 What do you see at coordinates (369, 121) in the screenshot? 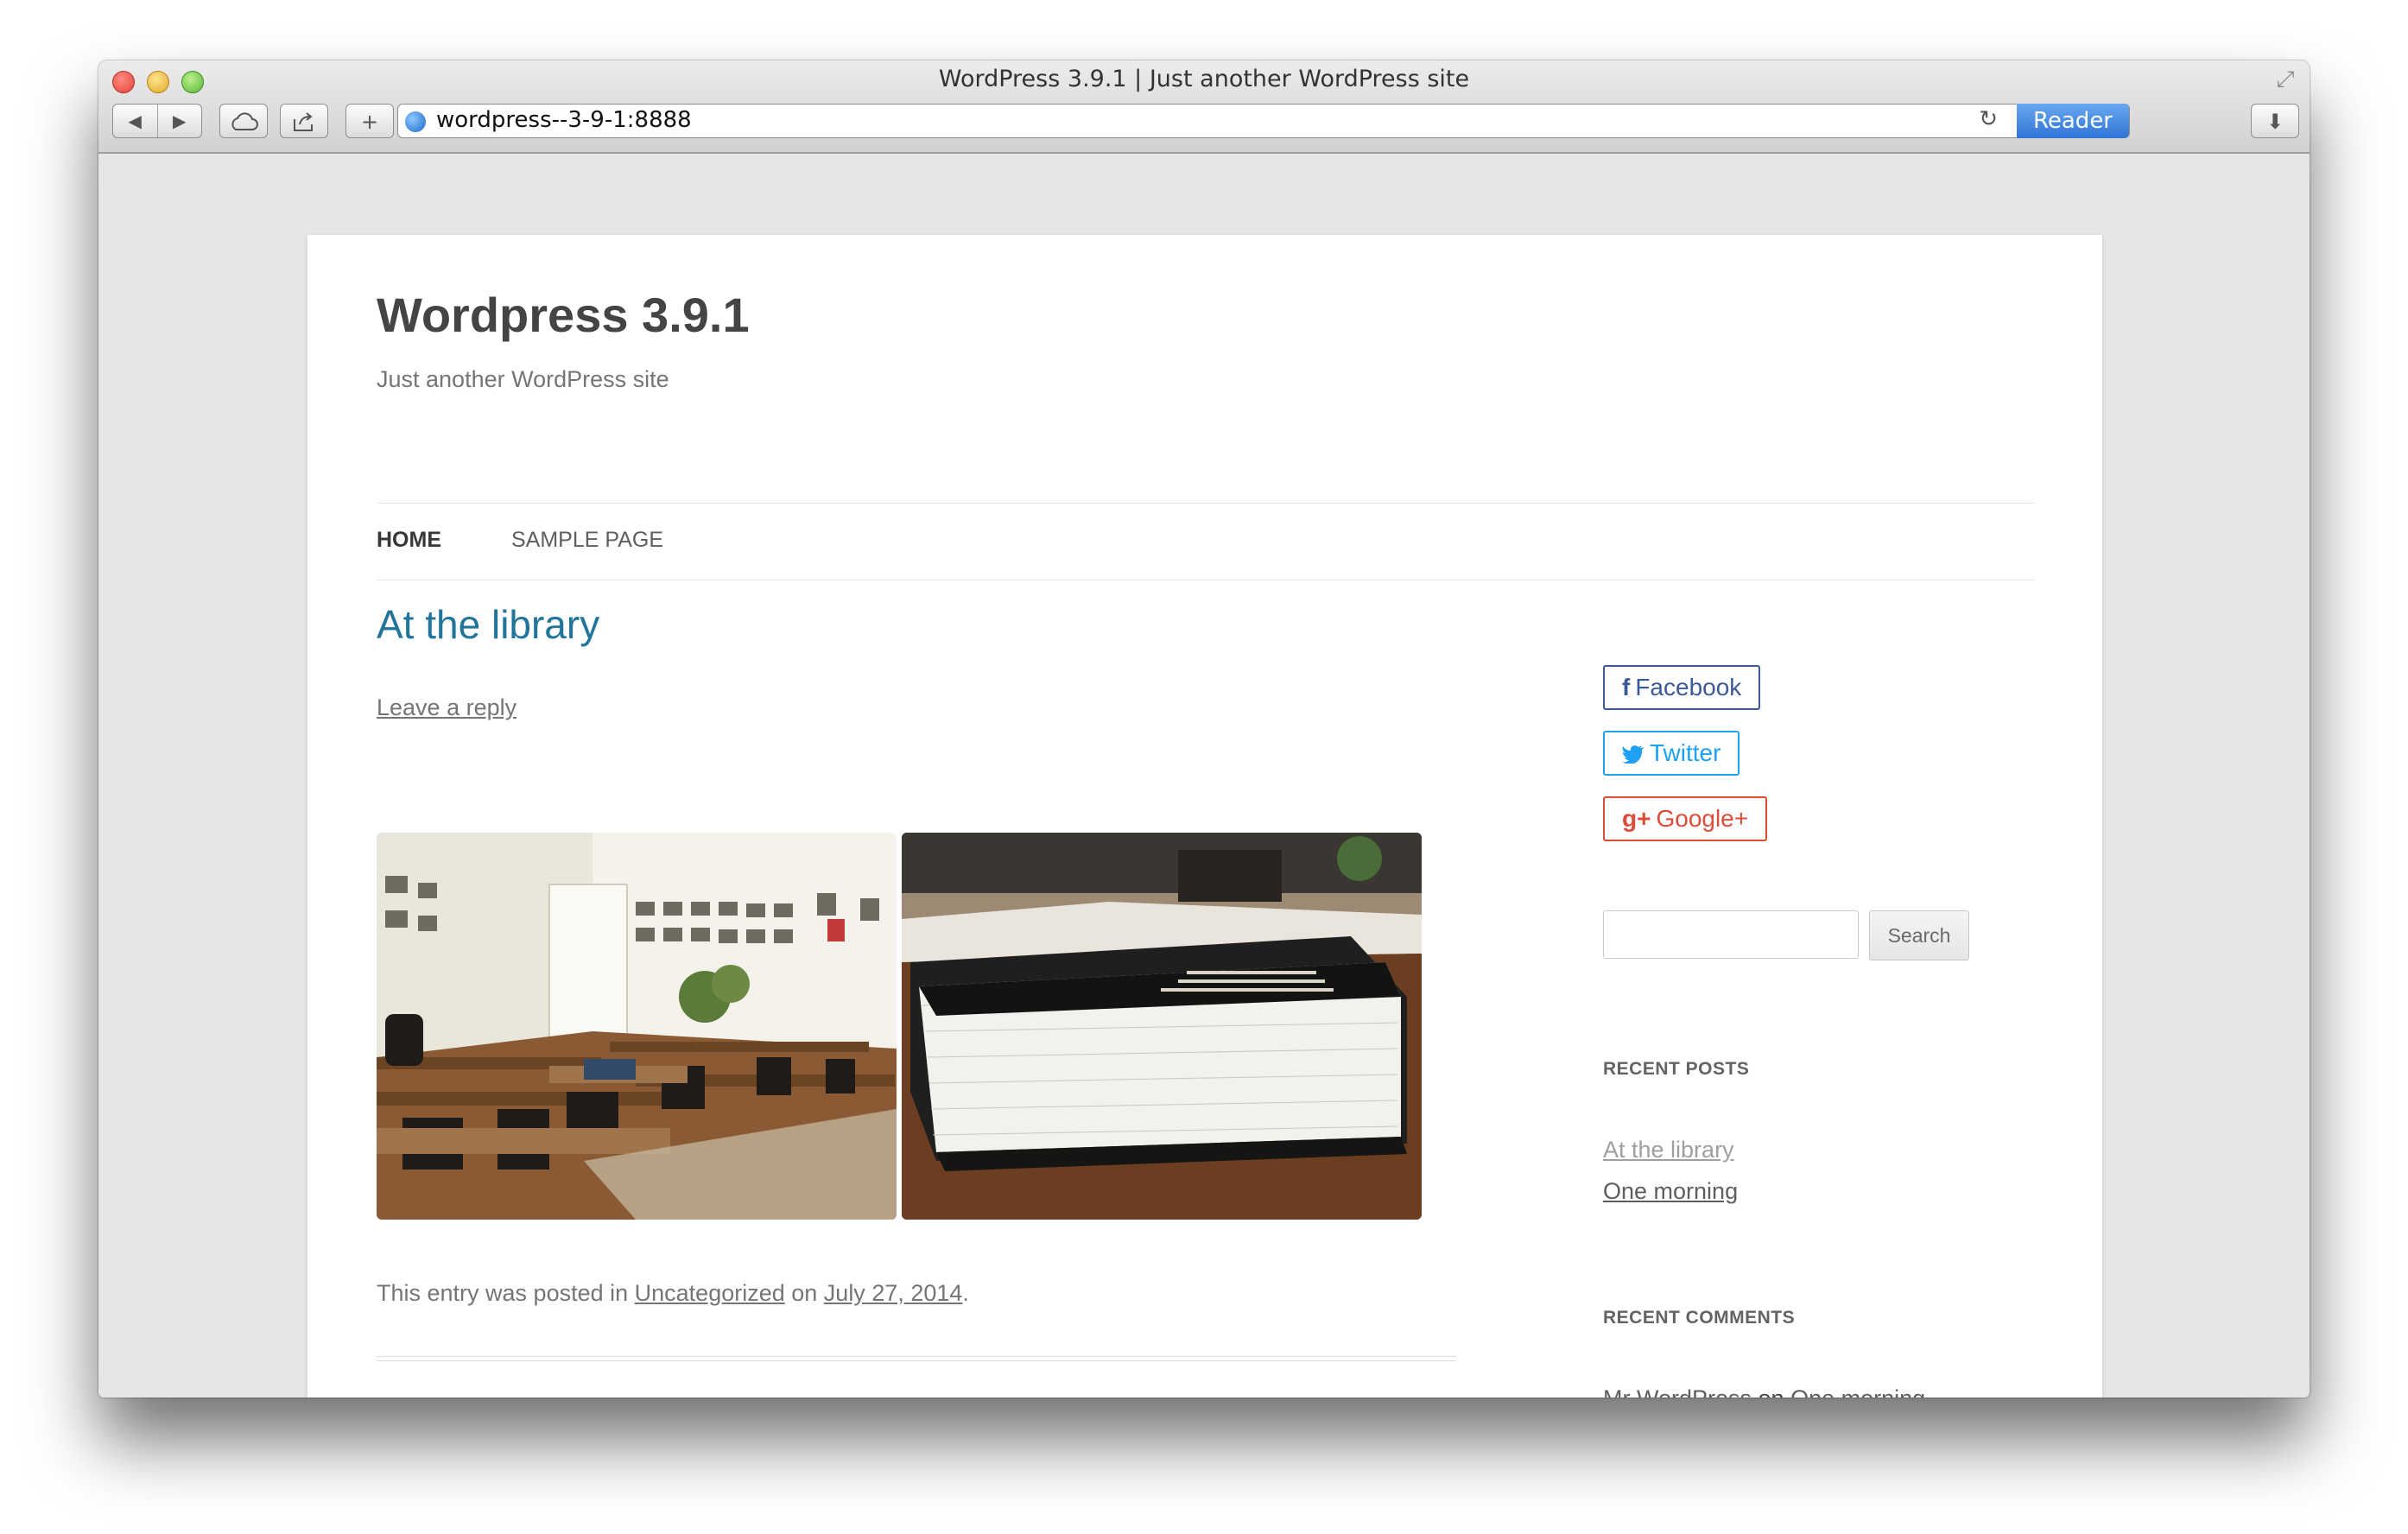
I see `new-tab-button: +` at bounding box center [369, 121].